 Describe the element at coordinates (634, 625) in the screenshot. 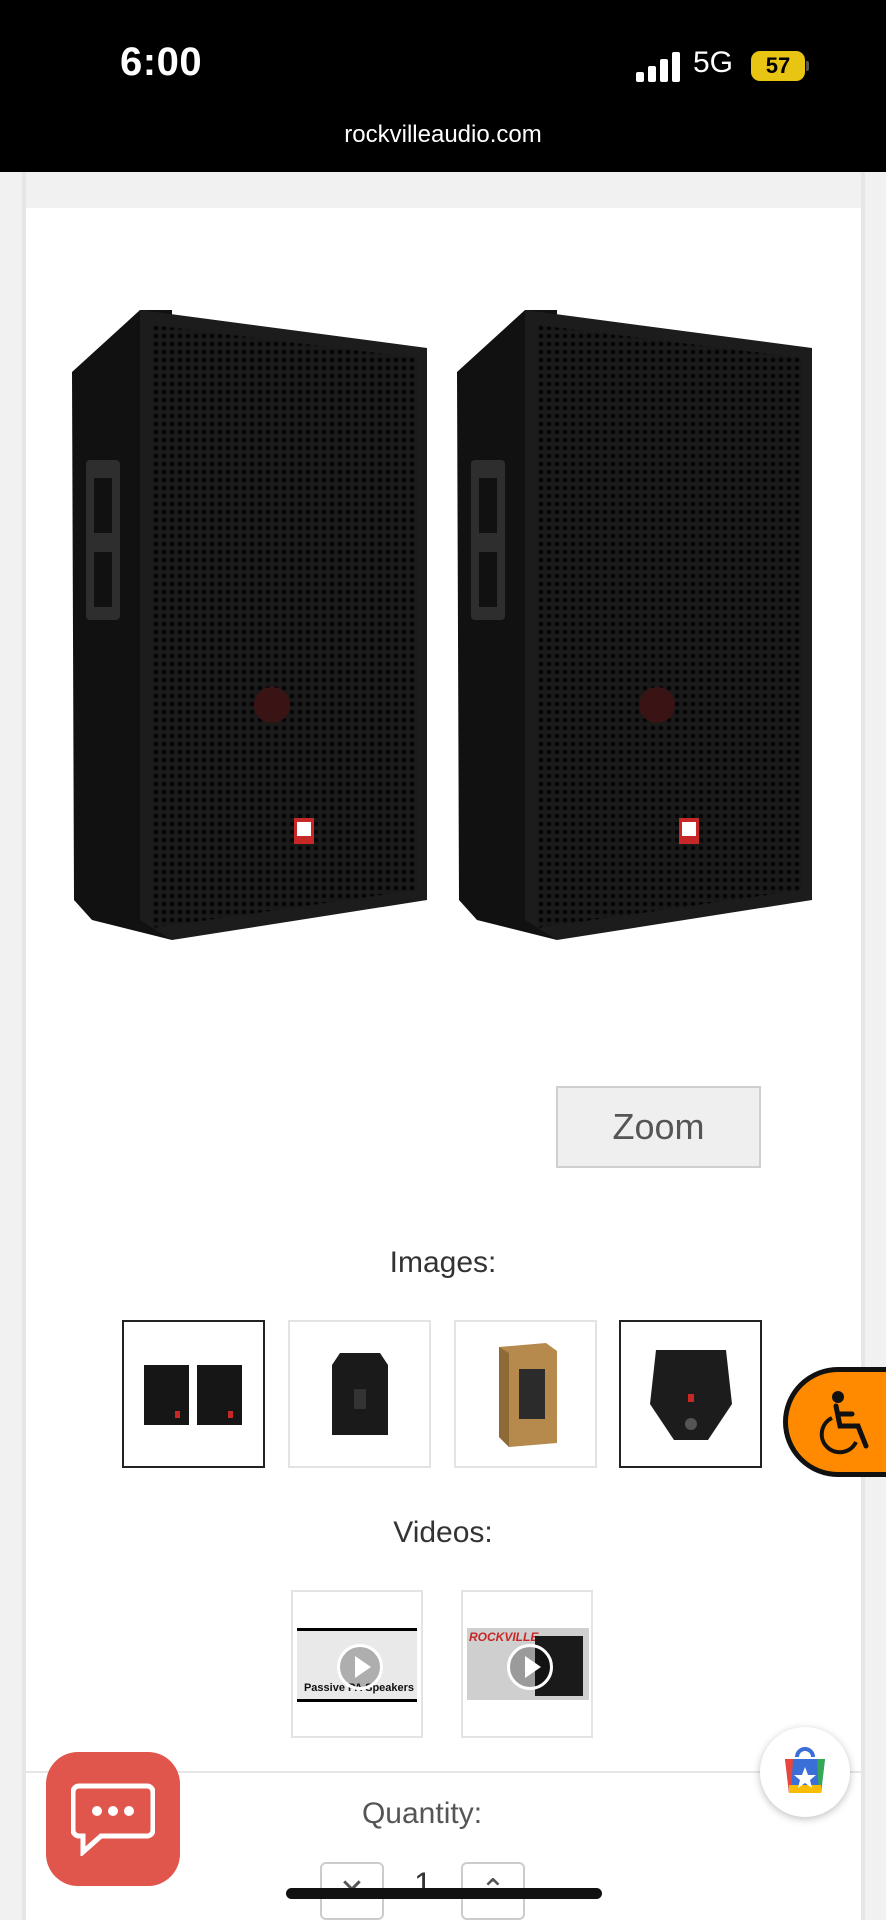

I see `speaker-right` at that location.